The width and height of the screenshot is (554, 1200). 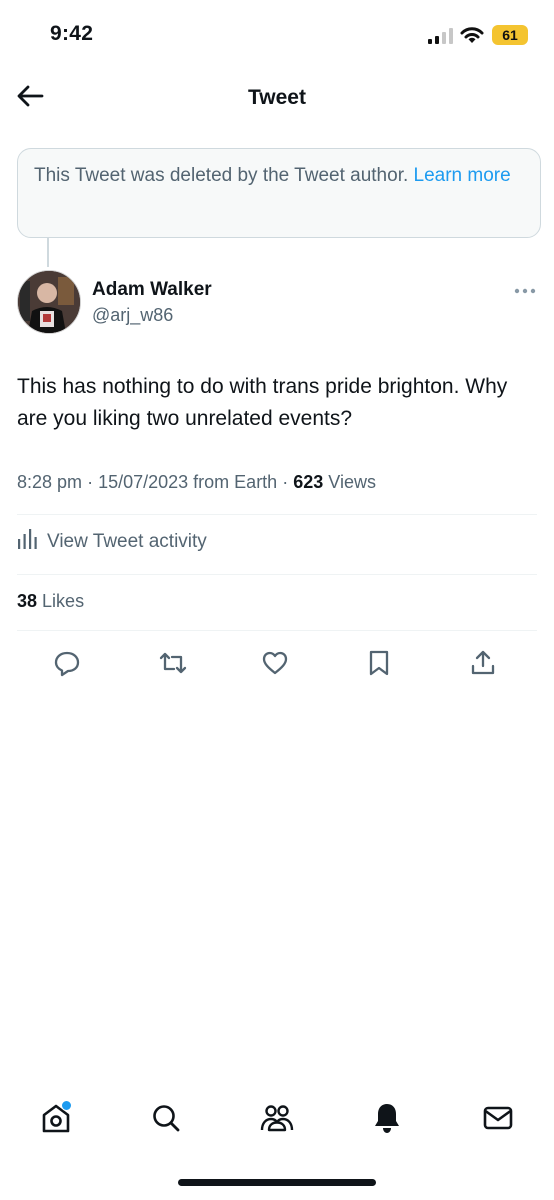 I want to click on tweet-source: from Earth, so click(x=235, y=482).